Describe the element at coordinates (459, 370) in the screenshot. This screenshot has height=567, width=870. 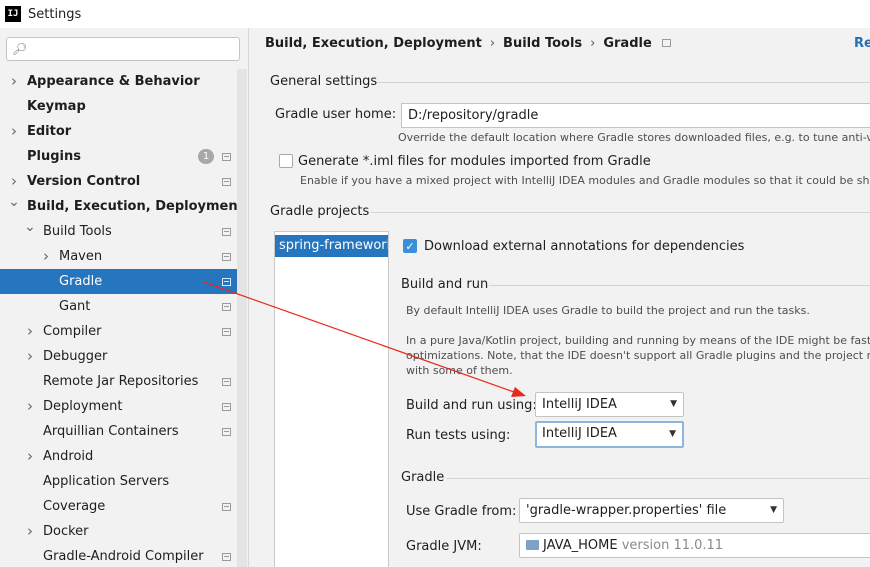
I see `build-run-description-line: with some of them.` at that location.